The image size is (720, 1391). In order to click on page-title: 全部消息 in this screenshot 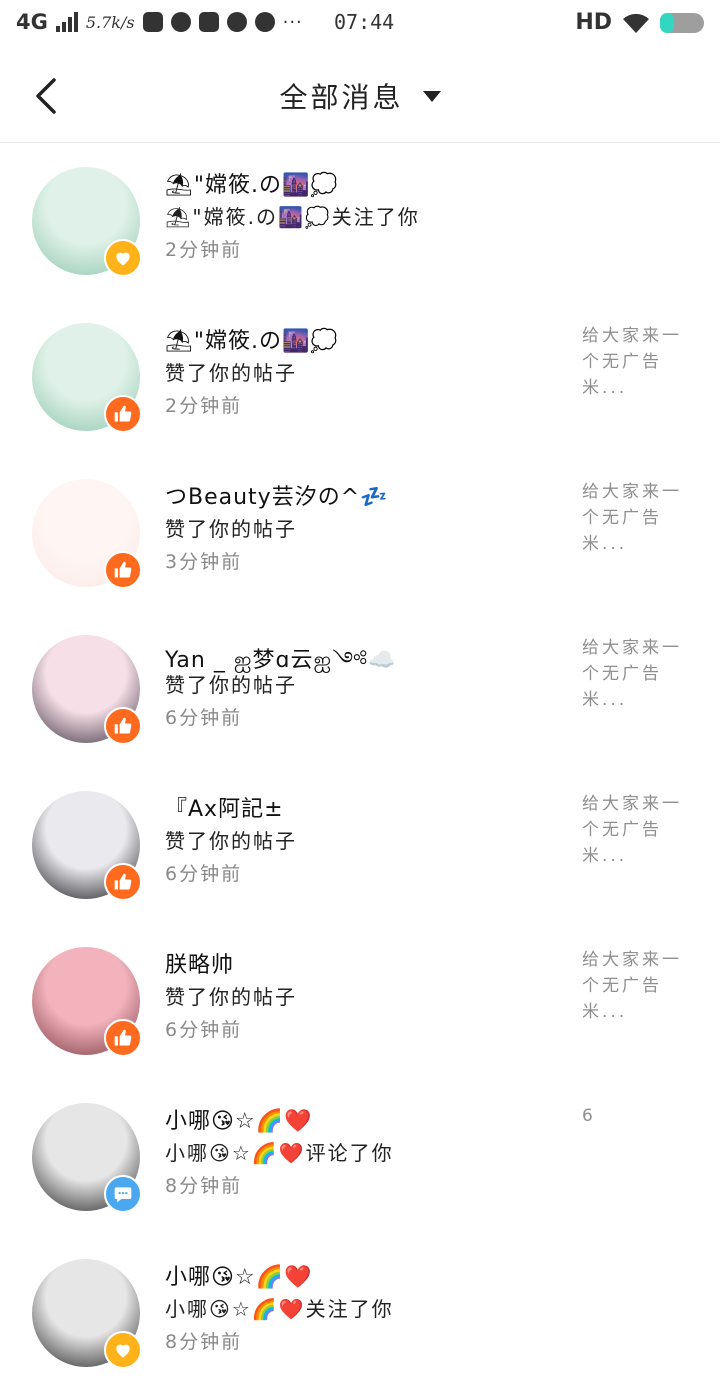, I will do `click(341, 97)`.